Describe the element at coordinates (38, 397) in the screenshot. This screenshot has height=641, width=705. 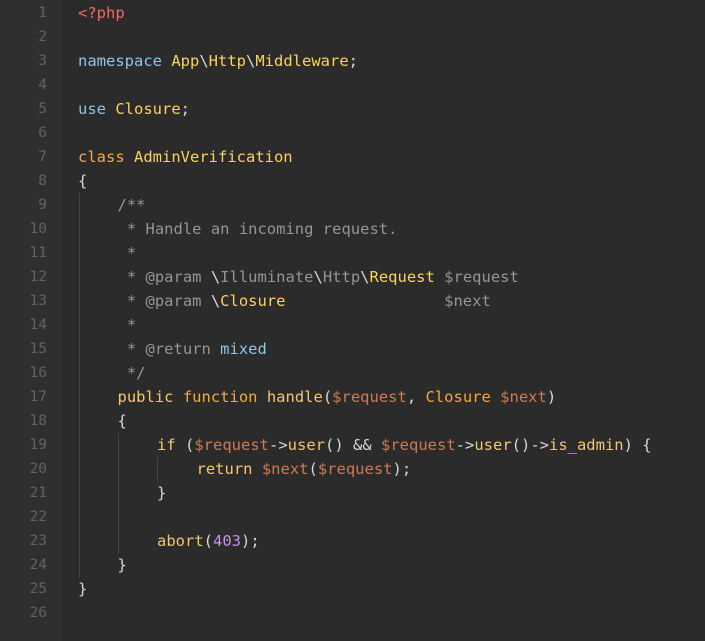
I see `line-number: 17` at that location.